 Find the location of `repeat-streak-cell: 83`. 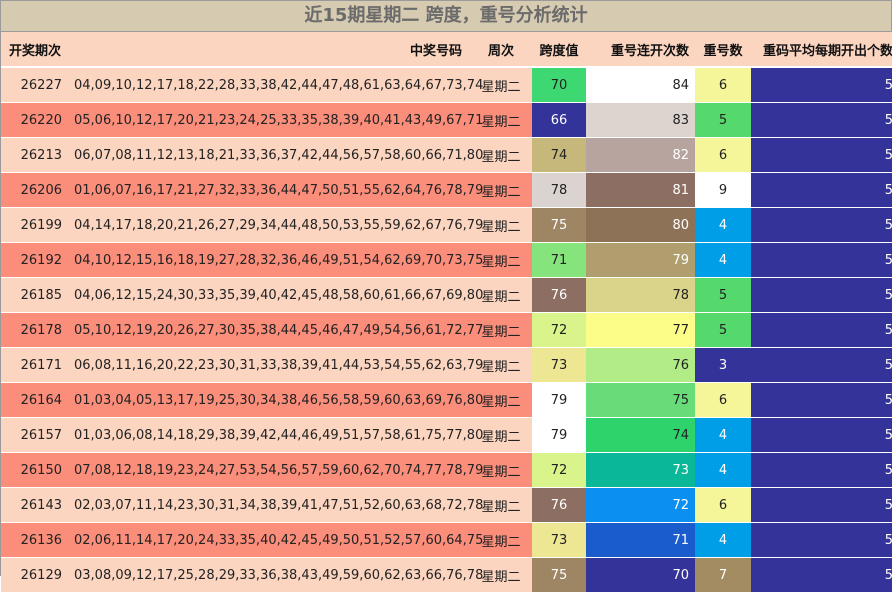

repeat-streak-cell: 83 is located at coordinates (640, 120).